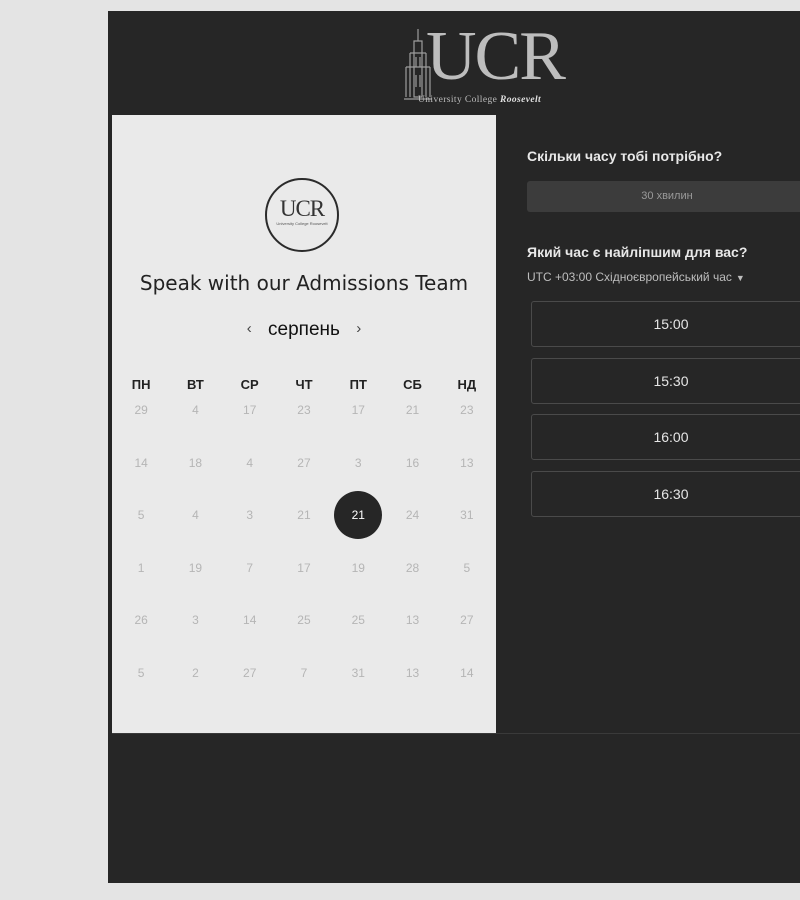 The width and height of the screenshot is (800, 900). Describe the element at coordinates (665, 493) in the screenshot. I see `time-slot-button: 16:30` at that location.